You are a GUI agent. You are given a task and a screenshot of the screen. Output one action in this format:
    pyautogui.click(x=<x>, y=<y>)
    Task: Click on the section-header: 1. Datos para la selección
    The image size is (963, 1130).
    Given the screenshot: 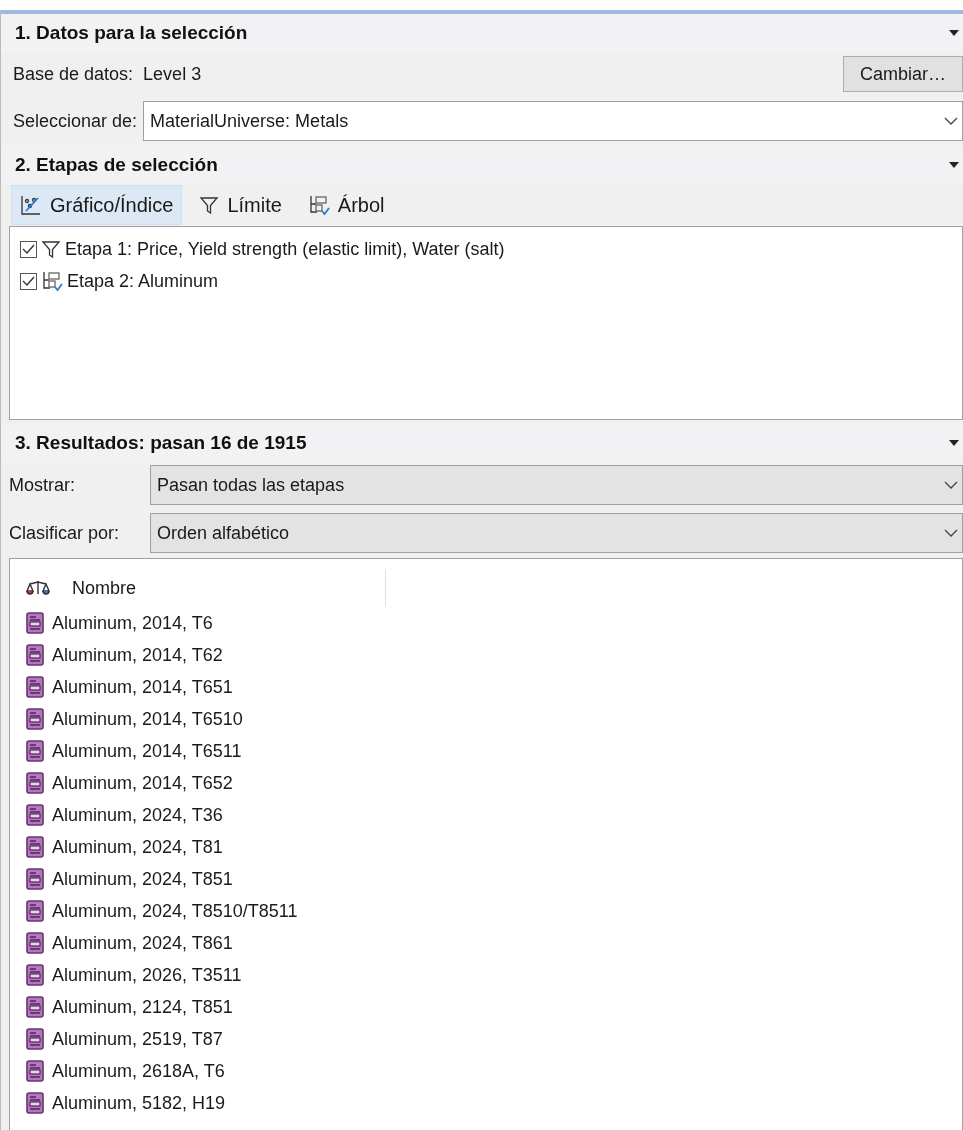 What is the action you would take?
    pyautogui.click(x=482, y=33)
    